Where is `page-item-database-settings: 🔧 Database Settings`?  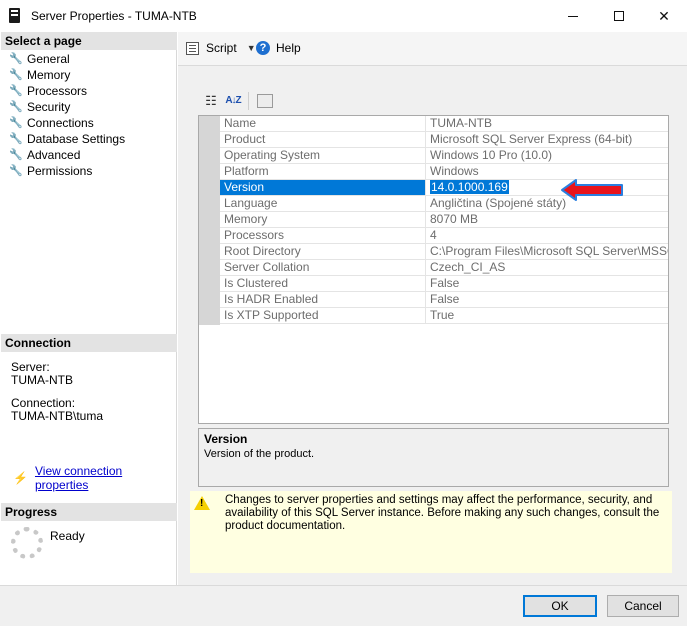
page-item-database-settings: 🔧 Database Settings is located at coordinates (67, 139).